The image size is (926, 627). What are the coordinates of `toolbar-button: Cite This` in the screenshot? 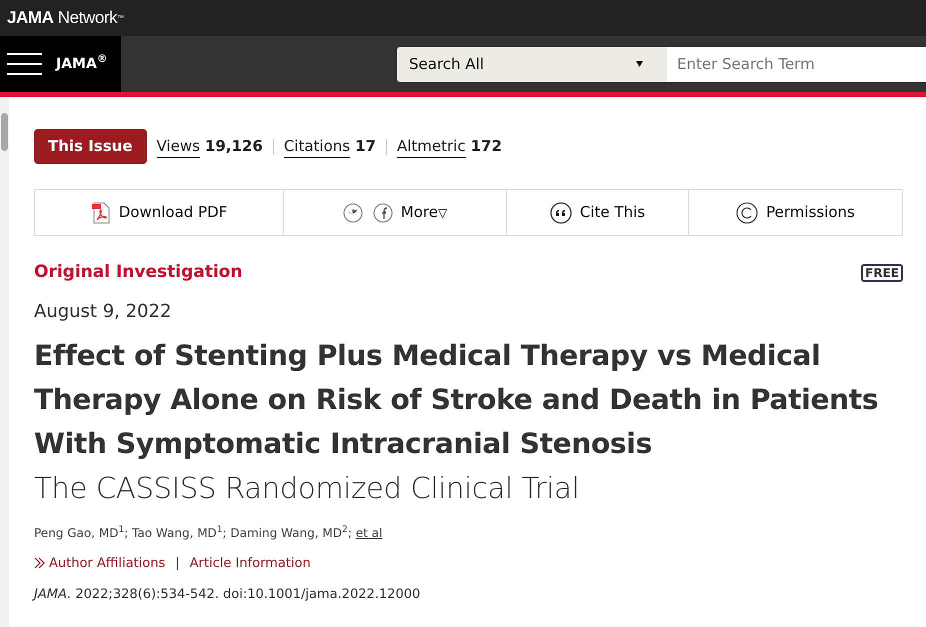 It's located at (613, 212).